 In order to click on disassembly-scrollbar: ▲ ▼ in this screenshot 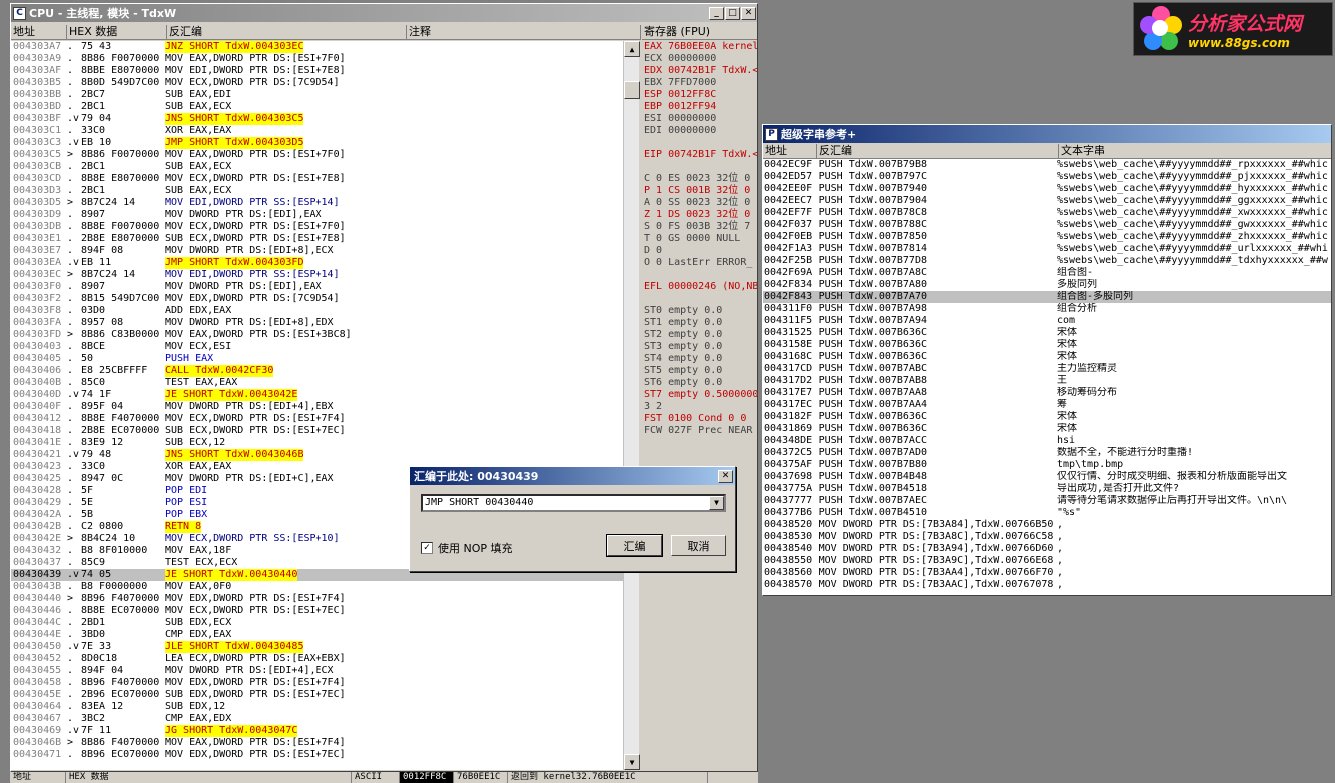, I will do `click(631, 405)`.